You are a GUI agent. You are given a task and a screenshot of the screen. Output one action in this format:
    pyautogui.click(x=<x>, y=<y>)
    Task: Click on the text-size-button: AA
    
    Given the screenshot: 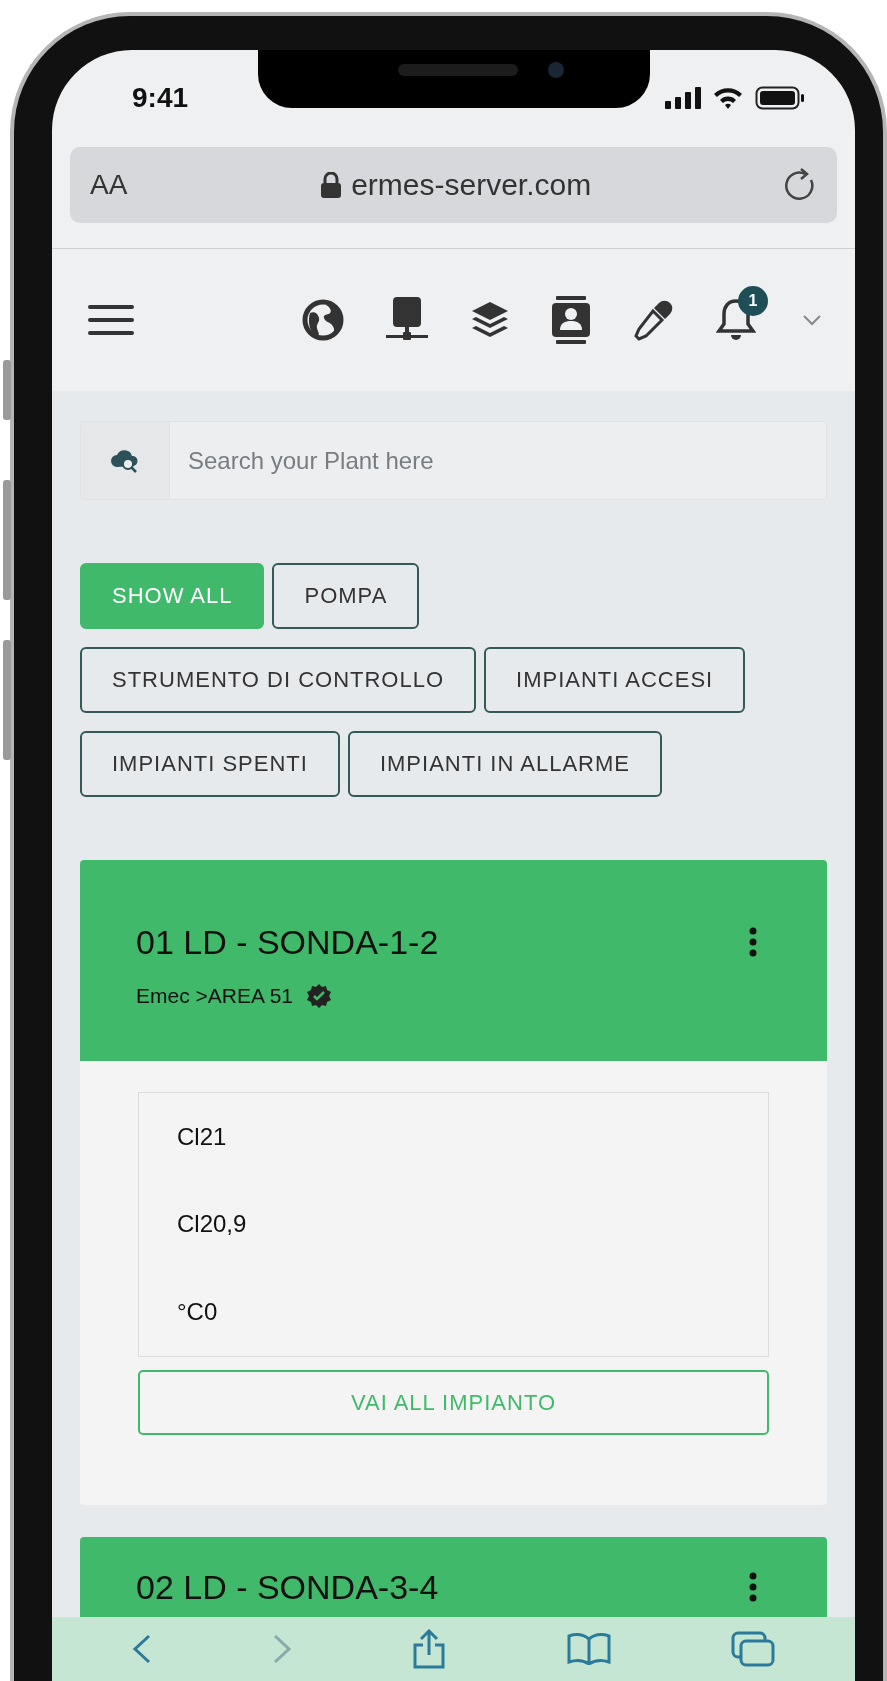 What is the action you would take?
    pyautogui.click(x=109, y=185)
    